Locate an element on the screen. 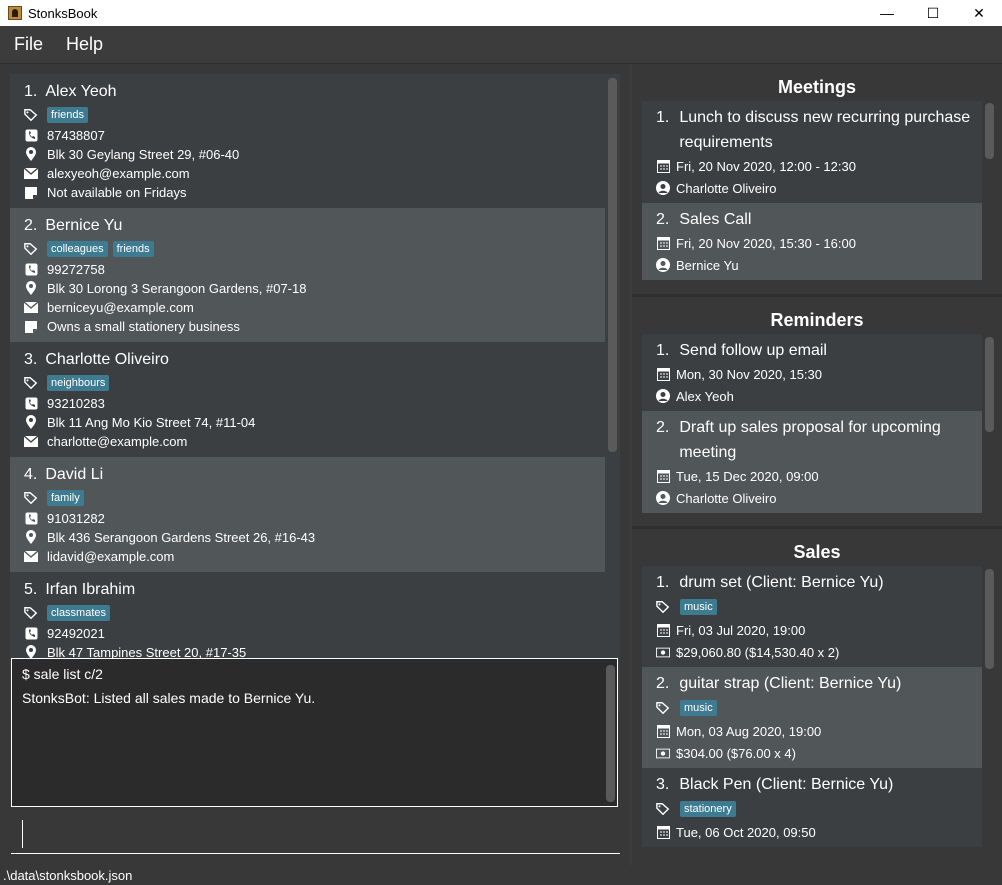 The height and width of the screenshot is (885, 1002). meetings-title: Meetings is located at coordinates (816, 87).